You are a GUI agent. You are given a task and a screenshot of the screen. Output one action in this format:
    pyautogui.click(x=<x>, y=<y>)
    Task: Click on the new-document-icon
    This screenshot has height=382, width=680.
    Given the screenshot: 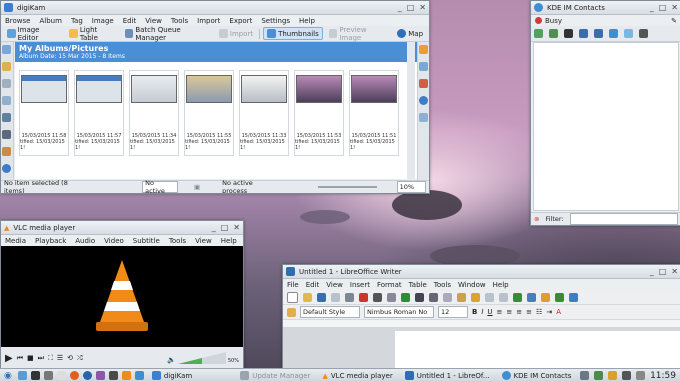 What is the action you would take?
    pyautogui.click(x=292, y=297)
    